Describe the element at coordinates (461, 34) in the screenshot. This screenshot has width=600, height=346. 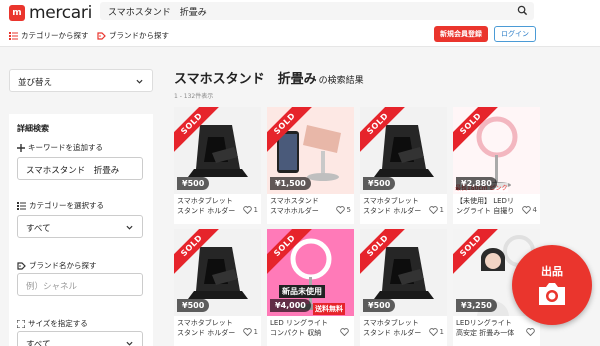
I see `signup-button: 新規会員登録` at that location.